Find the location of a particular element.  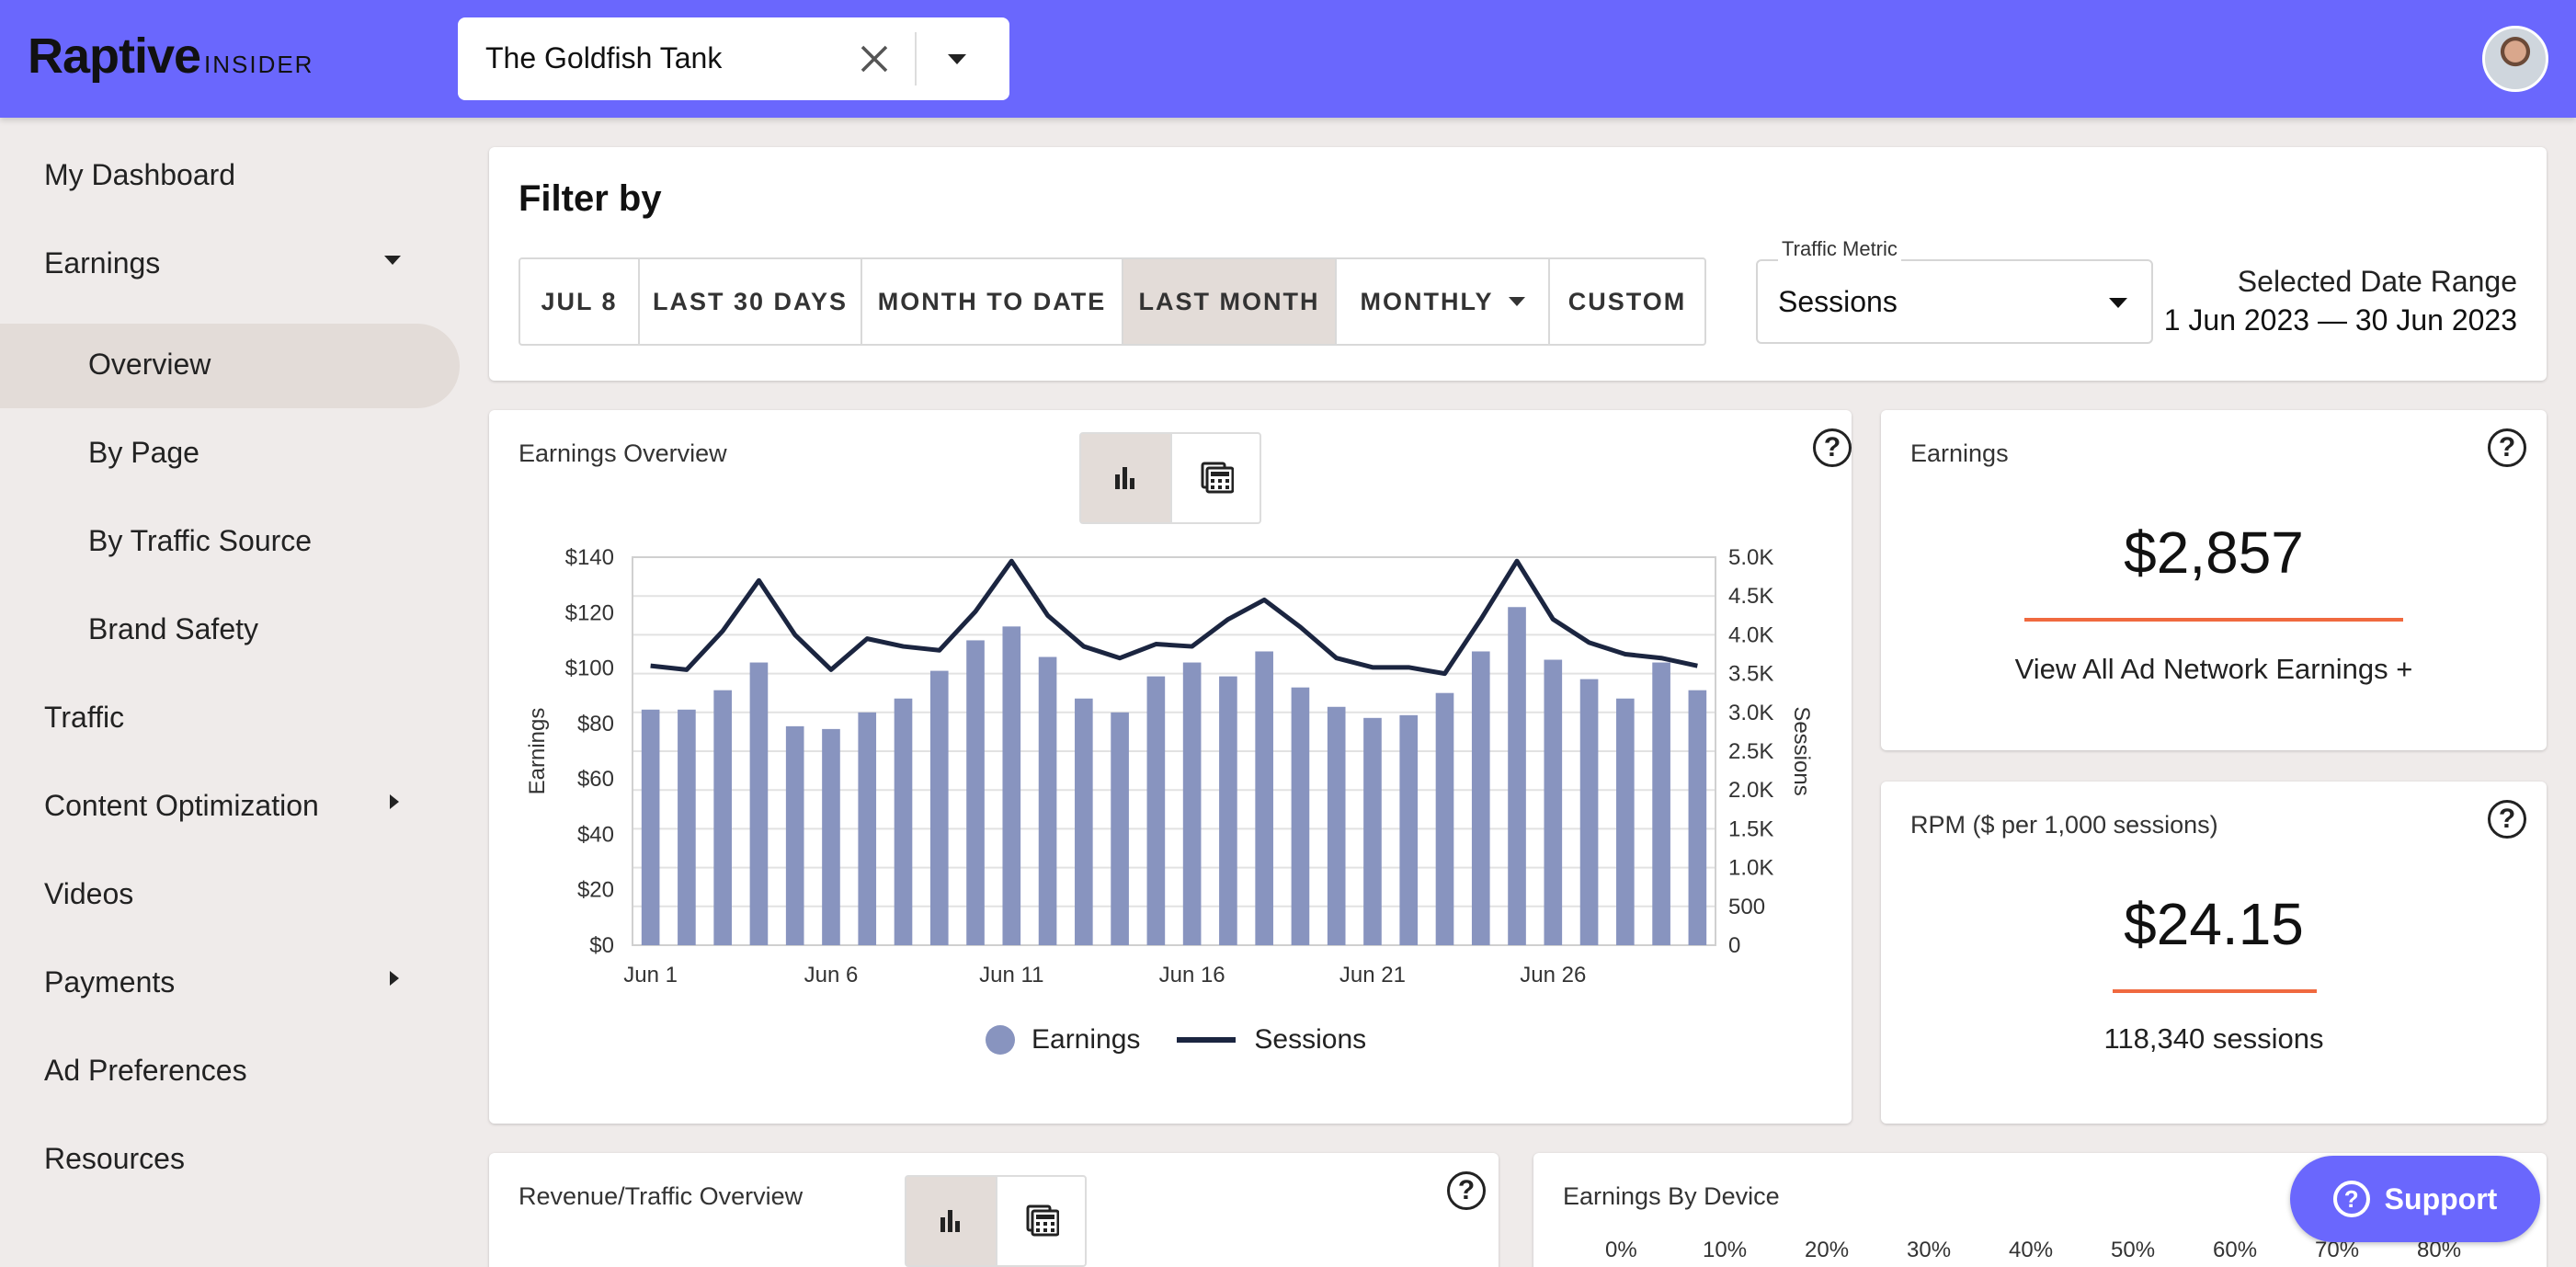

filter-button-label: JUL 8 is located at coordinates (579, 301).